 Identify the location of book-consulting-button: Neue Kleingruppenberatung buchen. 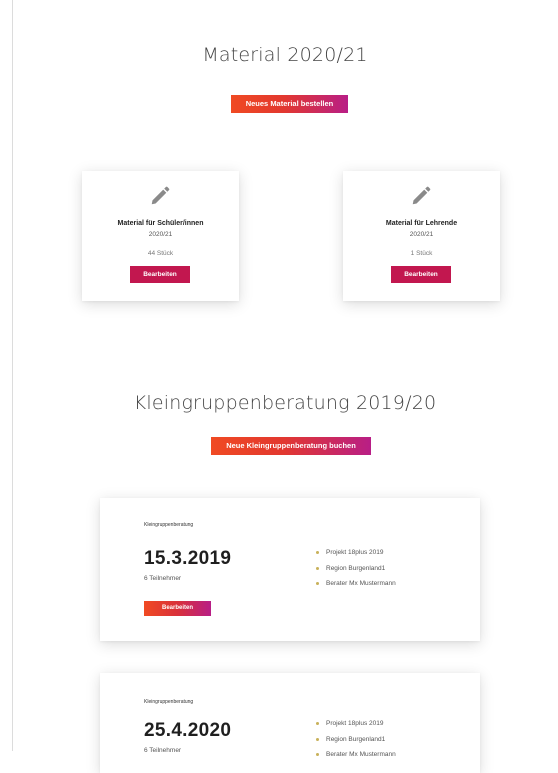
(291, 446).